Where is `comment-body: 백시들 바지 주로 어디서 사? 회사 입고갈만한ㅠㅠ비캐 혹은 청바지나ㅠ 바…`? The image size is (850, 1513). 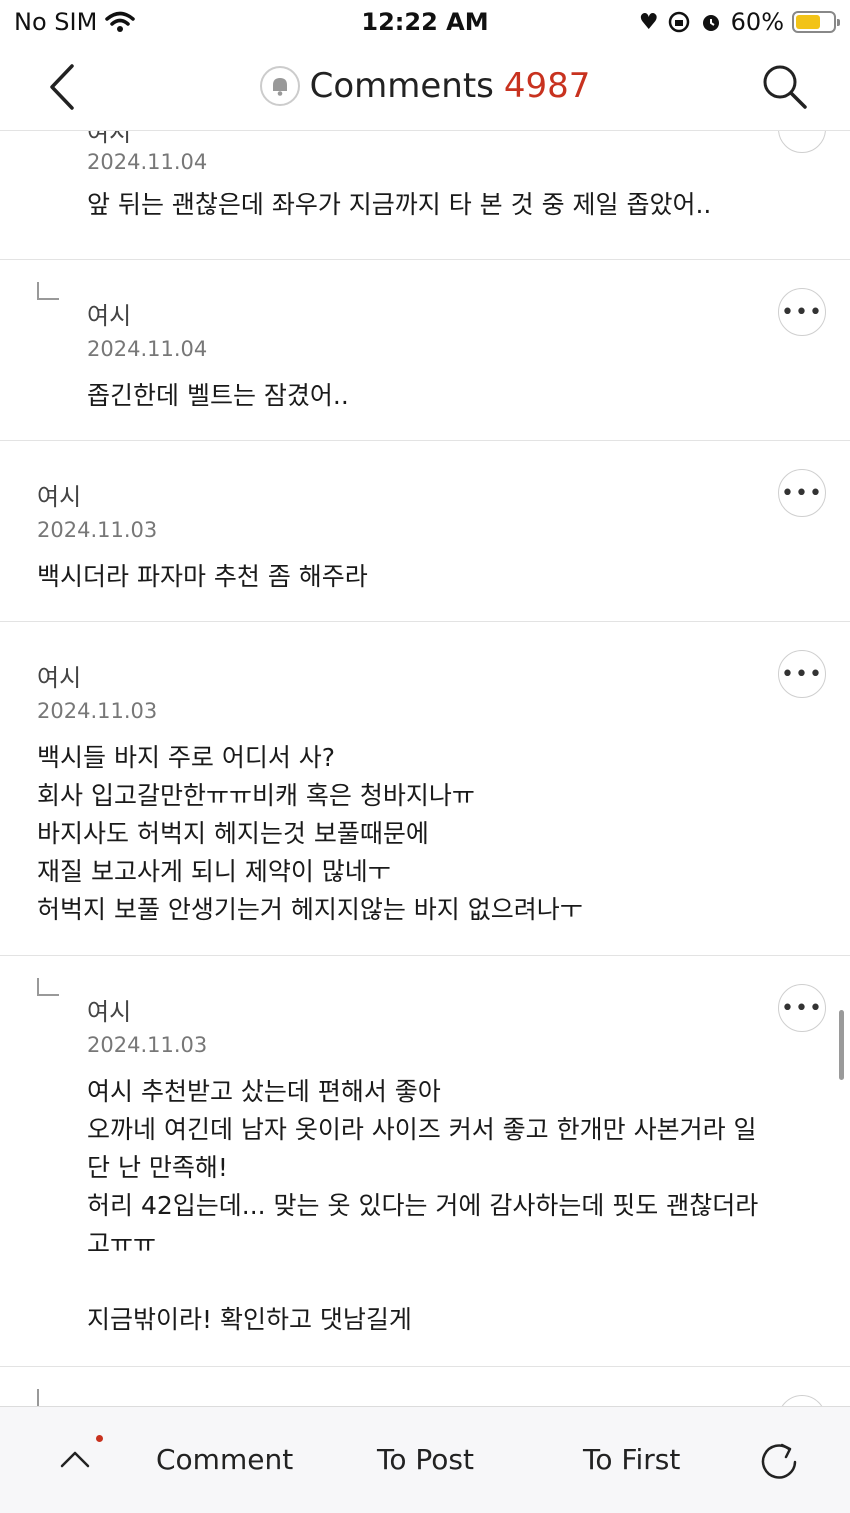
comment-body: 백시들 바지 주로 어디서 사? 회사 입고갈만한ㅠㅠ비캐 혹은 청바지나ㅠ 바… is located at coordinates (310, 833).